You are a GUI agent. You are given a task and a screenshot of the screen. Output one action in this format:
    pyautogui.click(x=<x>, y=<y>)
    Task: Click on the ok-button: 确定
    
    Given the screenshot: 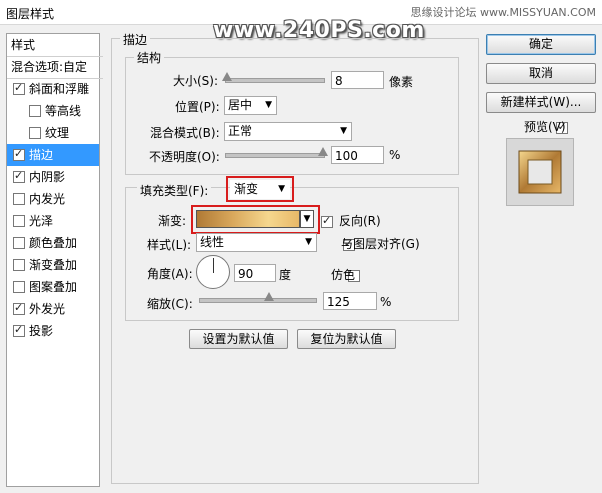 What is the action you would take?
    pyautogui.click(x=541, y=44)
    